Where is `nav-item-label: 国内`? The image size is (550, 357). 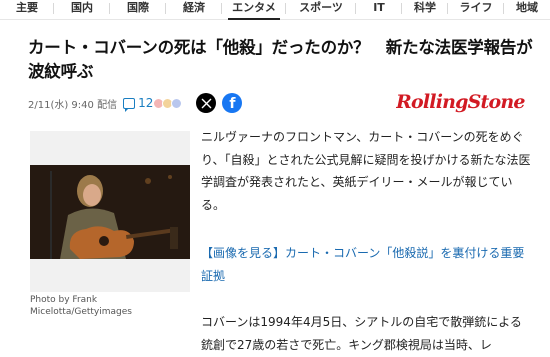
nav-item-label: 国内 is located at coordinates (82, 7).